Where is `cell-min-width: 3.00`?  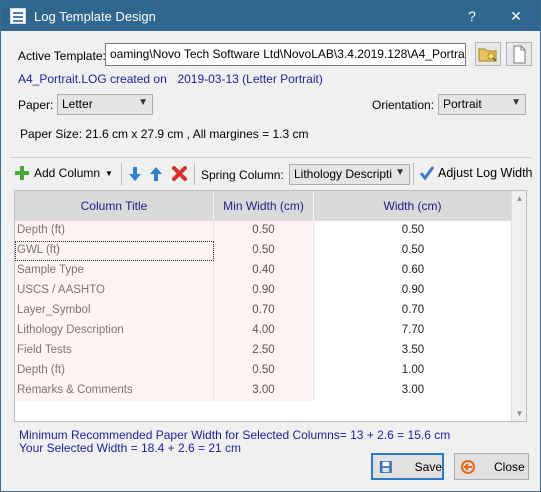
cell-min-width: 3.00 is located at coordinates (264, 391).